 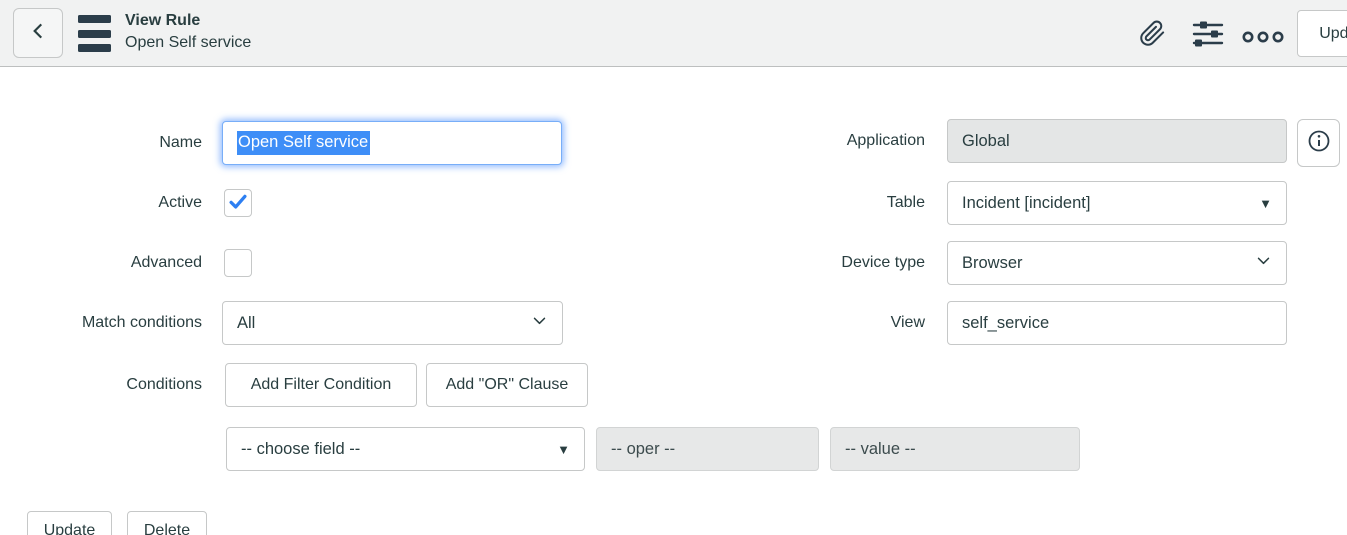 I want to click on more-options-icon, so click(x=1263, y=36).